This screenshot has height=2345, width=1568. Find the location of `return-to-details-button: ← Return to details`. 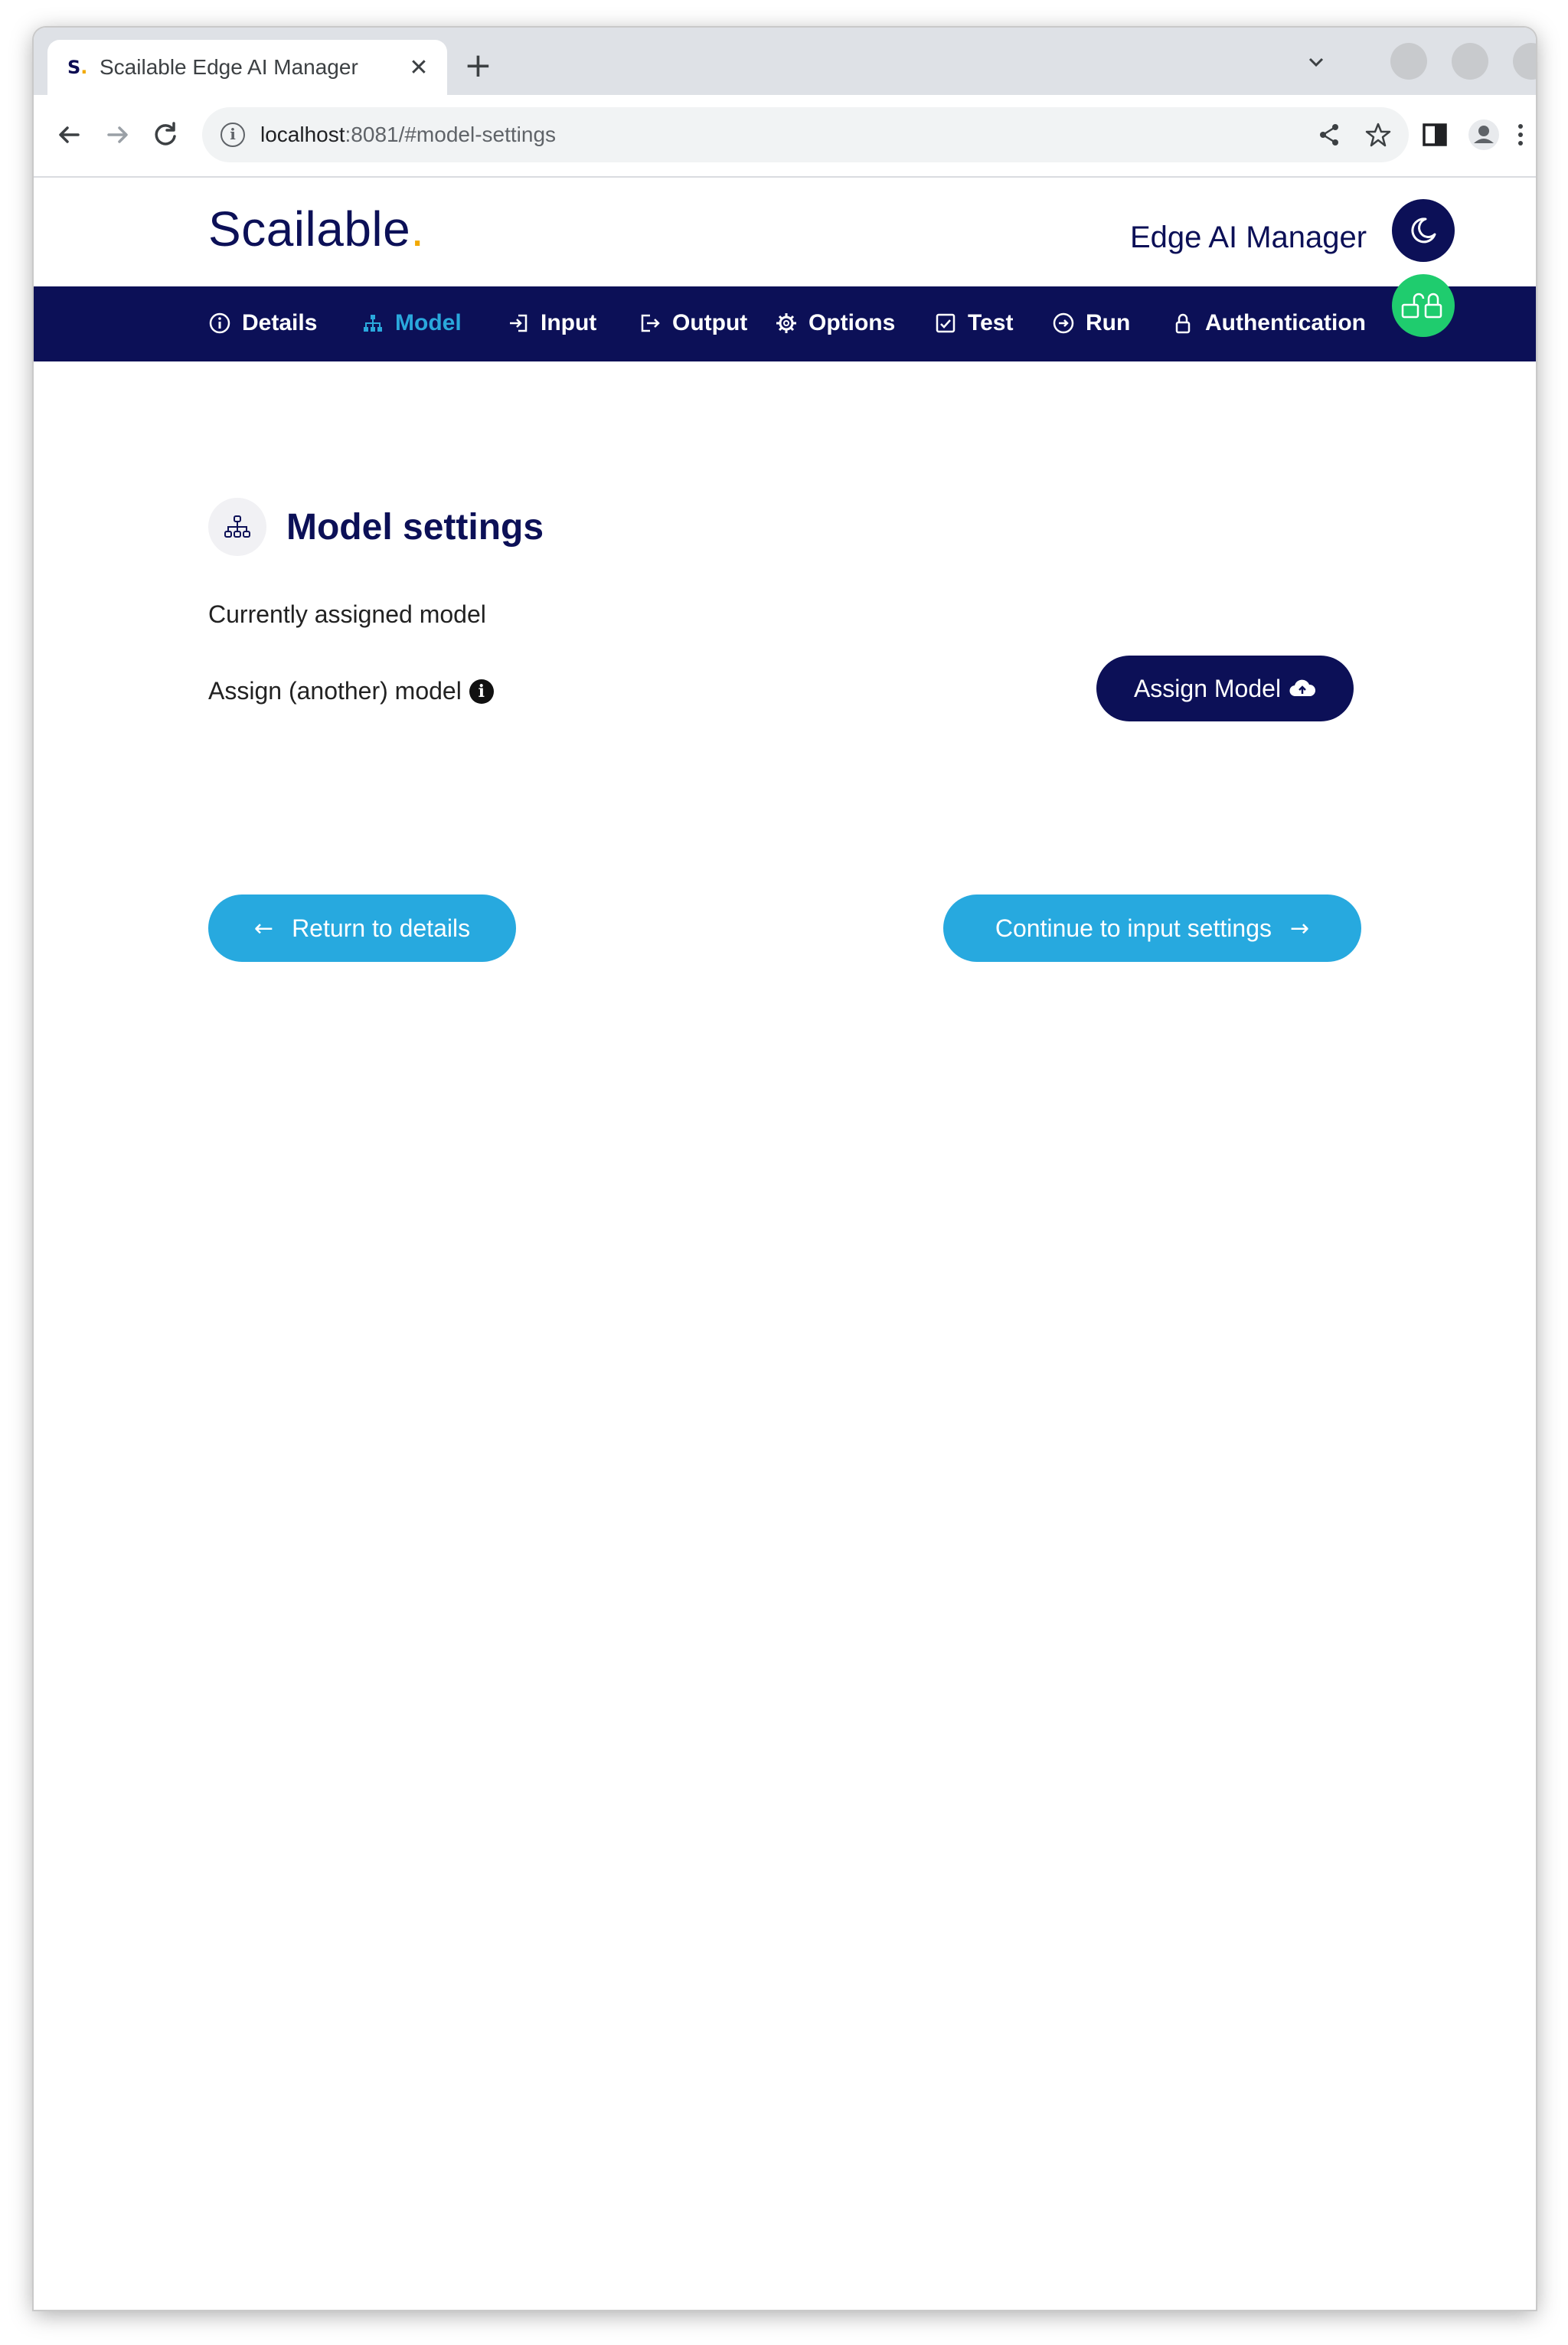

return-to-details-button: ← Return to details is located at coordinates (362, 928).